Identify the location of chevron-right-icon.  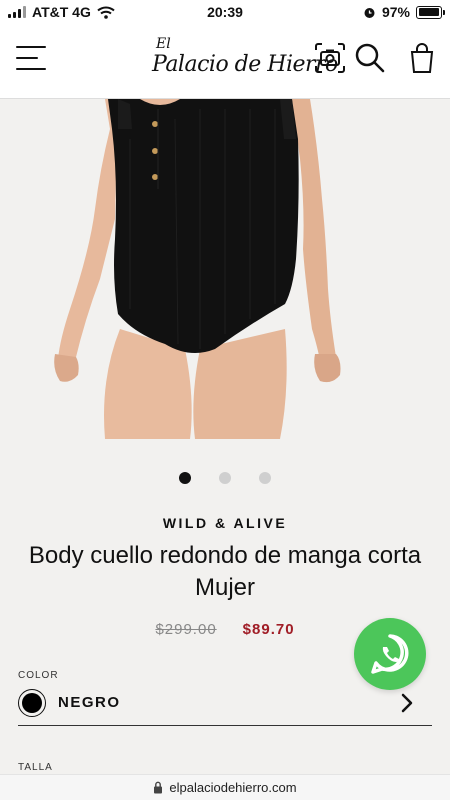
(407, 703).